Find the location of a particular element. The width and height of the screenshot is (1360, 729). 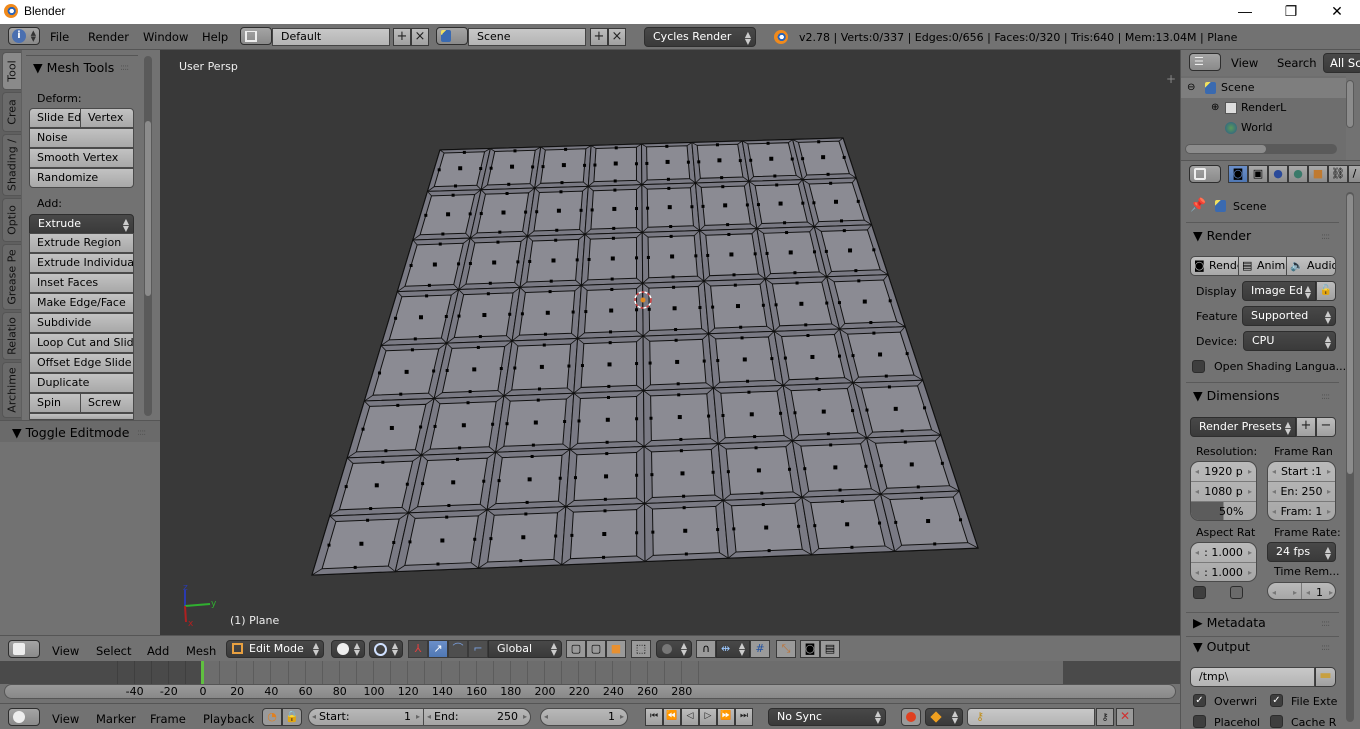

render-panel-header: ▼ Render is located at coordinates (1222, 235).